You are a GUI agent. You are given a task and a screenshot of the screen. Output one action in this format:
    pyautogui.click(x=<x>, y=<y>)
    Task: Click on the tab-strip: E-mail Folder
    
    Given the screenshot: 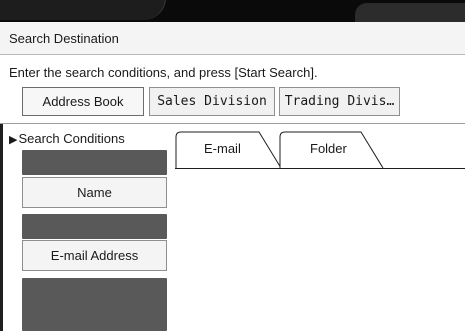 What is the action you would take?
    pyautogui.click(x=320, y=150)
    